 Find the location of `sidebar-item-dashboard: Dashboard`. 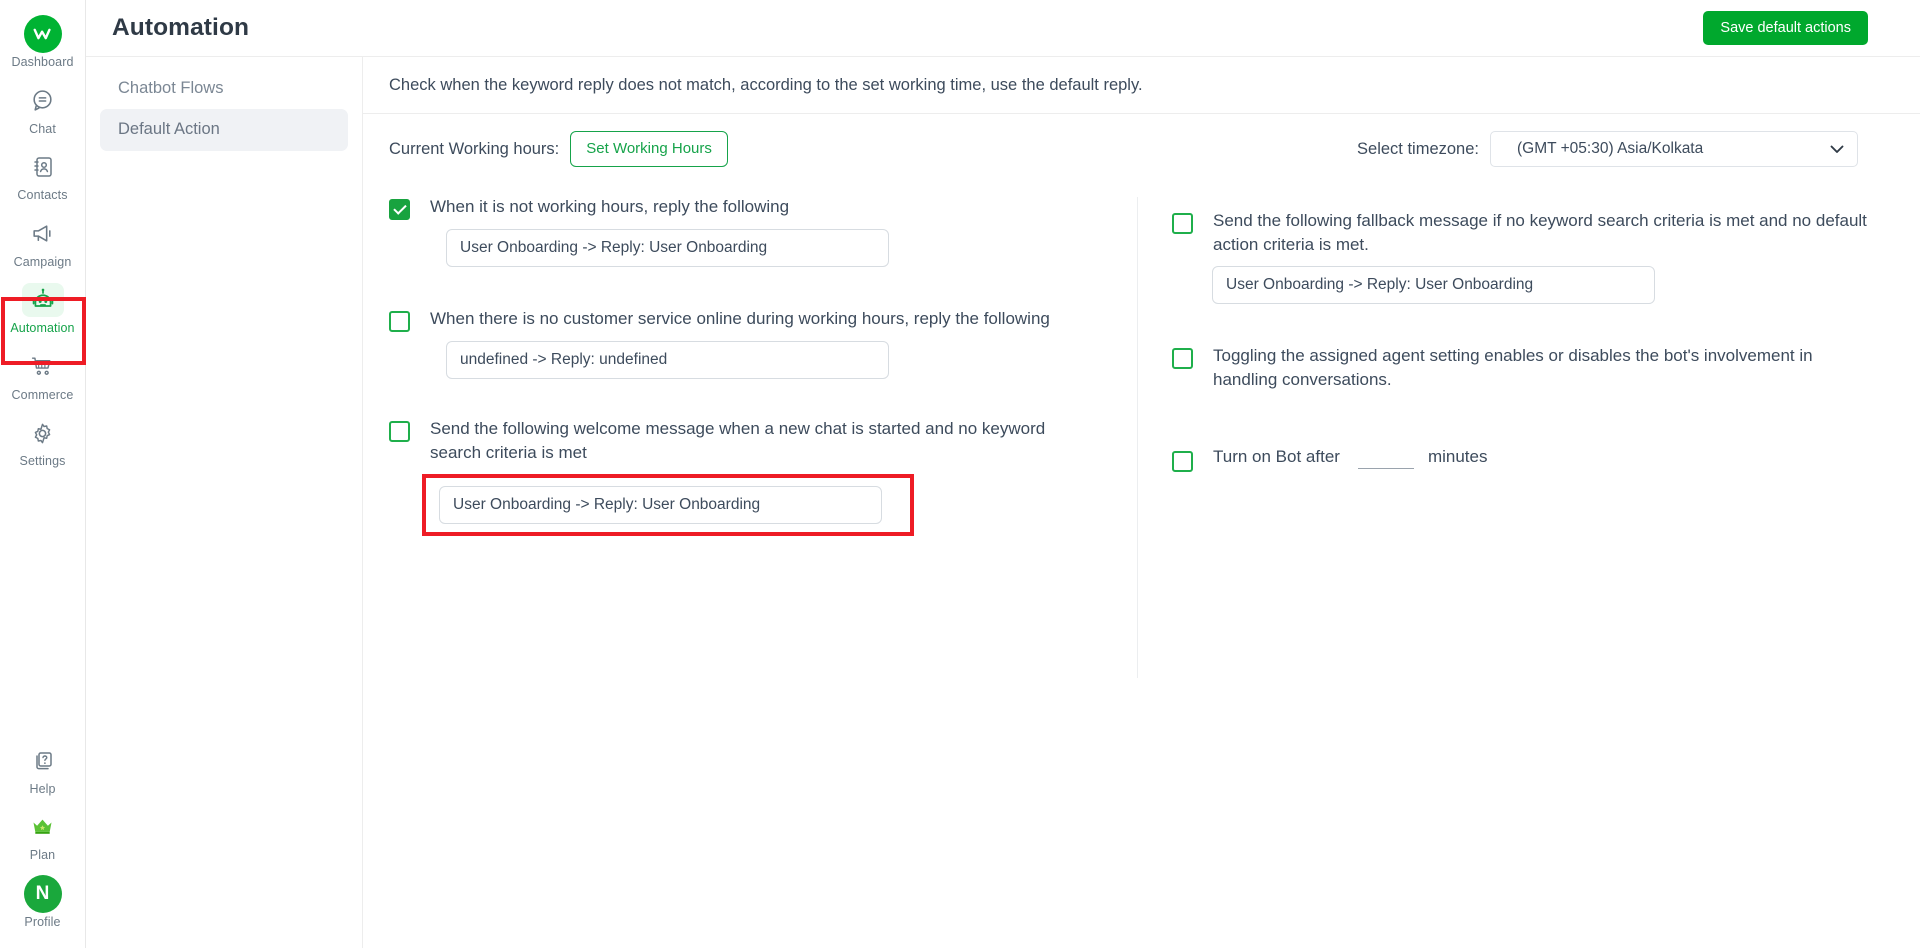

sidebar-item-dashboard: Dashboard is located at coordinates (42, 41).